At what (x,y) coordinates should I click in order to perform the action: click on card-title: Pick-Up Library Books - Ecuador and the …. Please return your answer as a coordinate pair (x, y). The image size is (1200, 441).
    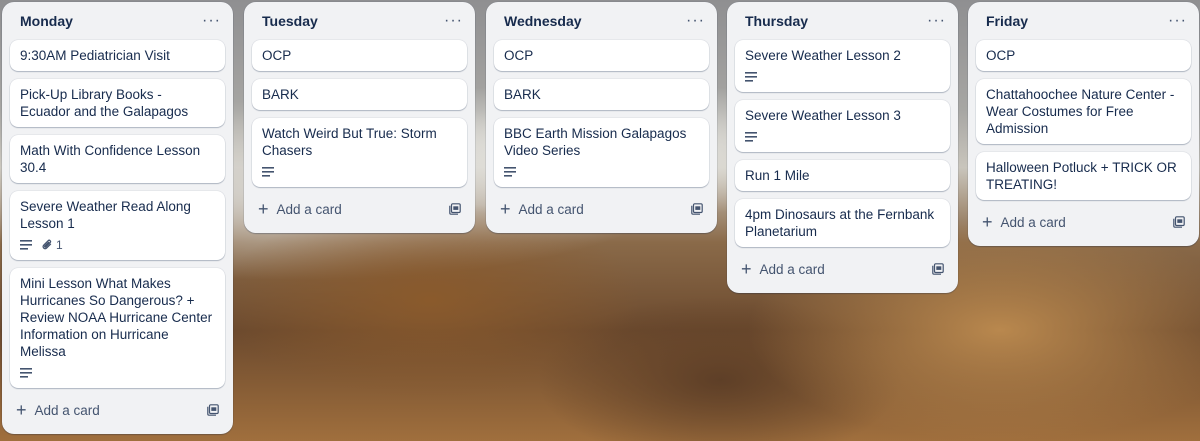
    Looking at the image, I should click on (104, 103).